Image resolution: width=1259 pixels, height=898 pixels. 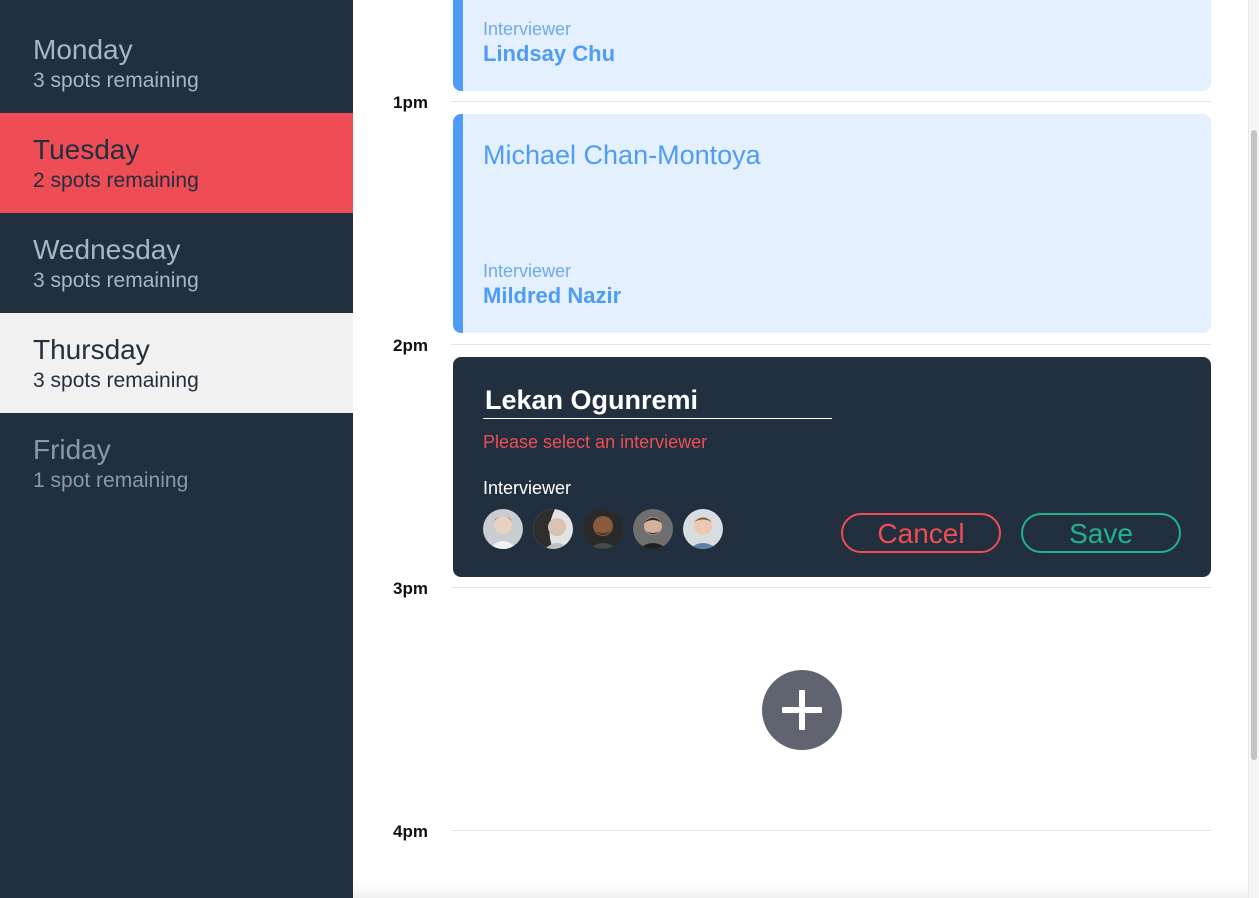 What do you see at coordinates (83, 49) in the screenshot?
I see `day-name: Monday` at bounding box center [83, 49].